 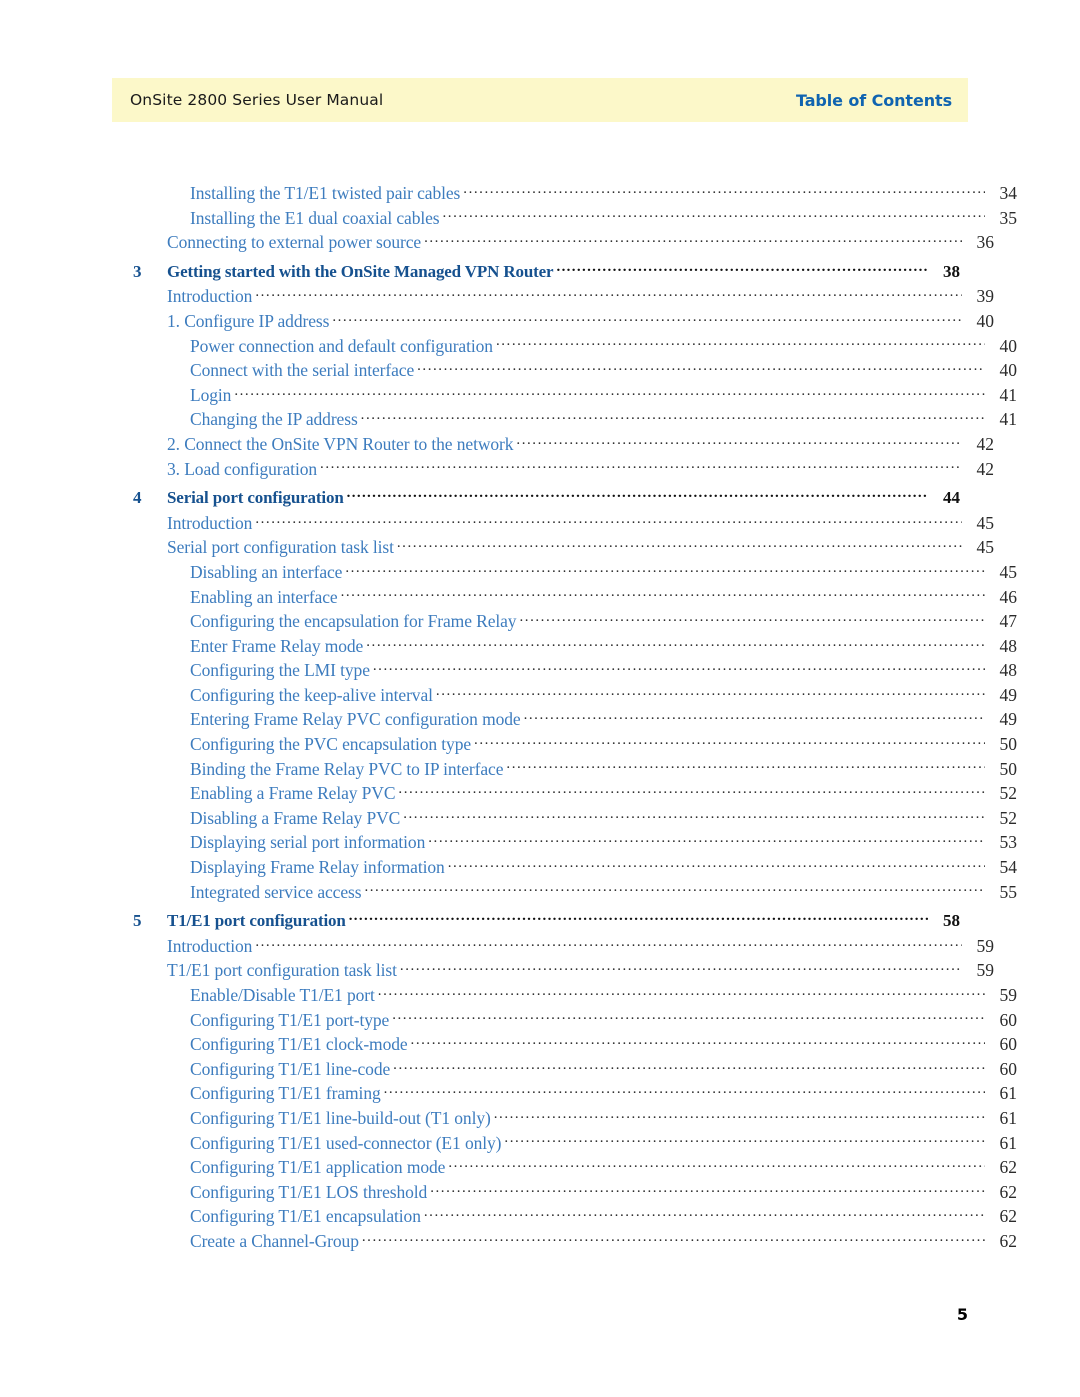 I want to click on toc-entry-page: 34, so click(x=1008, y=193).